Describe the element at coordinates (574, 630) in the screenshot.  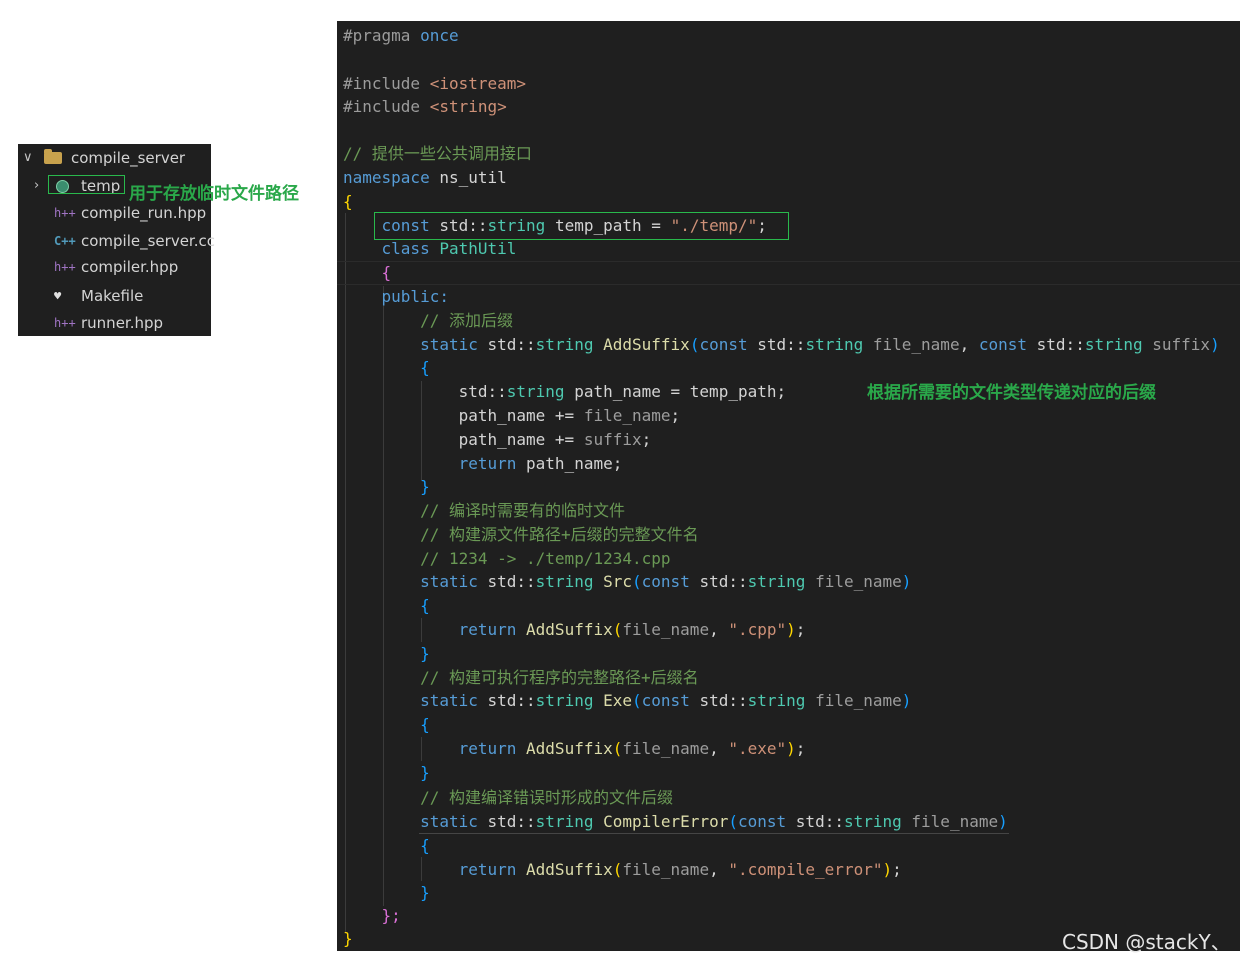
I see `code-line-26: return AddSuffix(file_name, ".cpp");` at that location.